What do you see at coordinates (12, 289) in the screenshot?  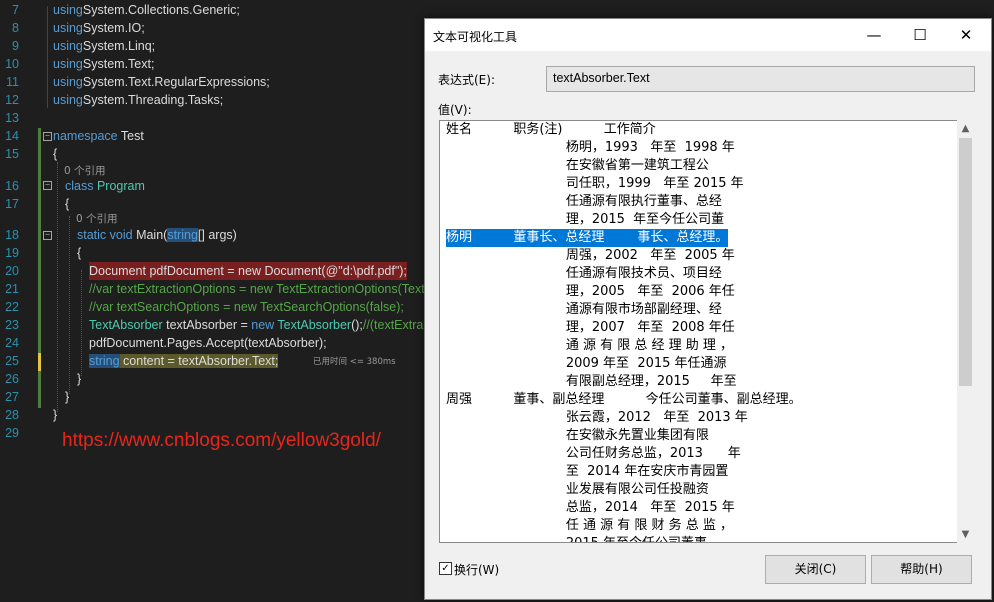 I see `line-number: 21` at bounding box center [12, 289].